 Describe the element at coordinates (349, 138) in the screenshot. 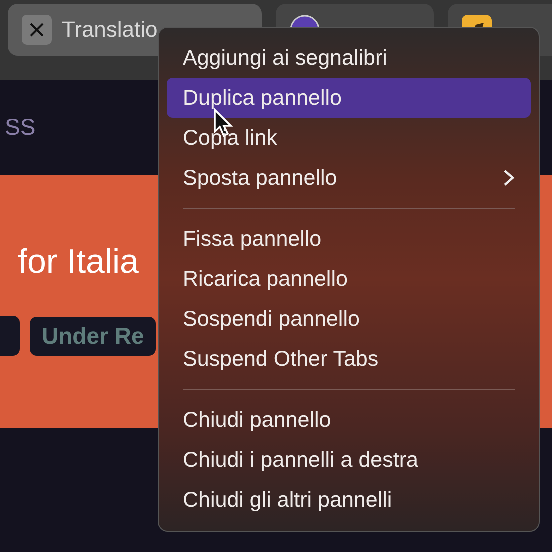

I see `menu-item: Copia link` at that location.